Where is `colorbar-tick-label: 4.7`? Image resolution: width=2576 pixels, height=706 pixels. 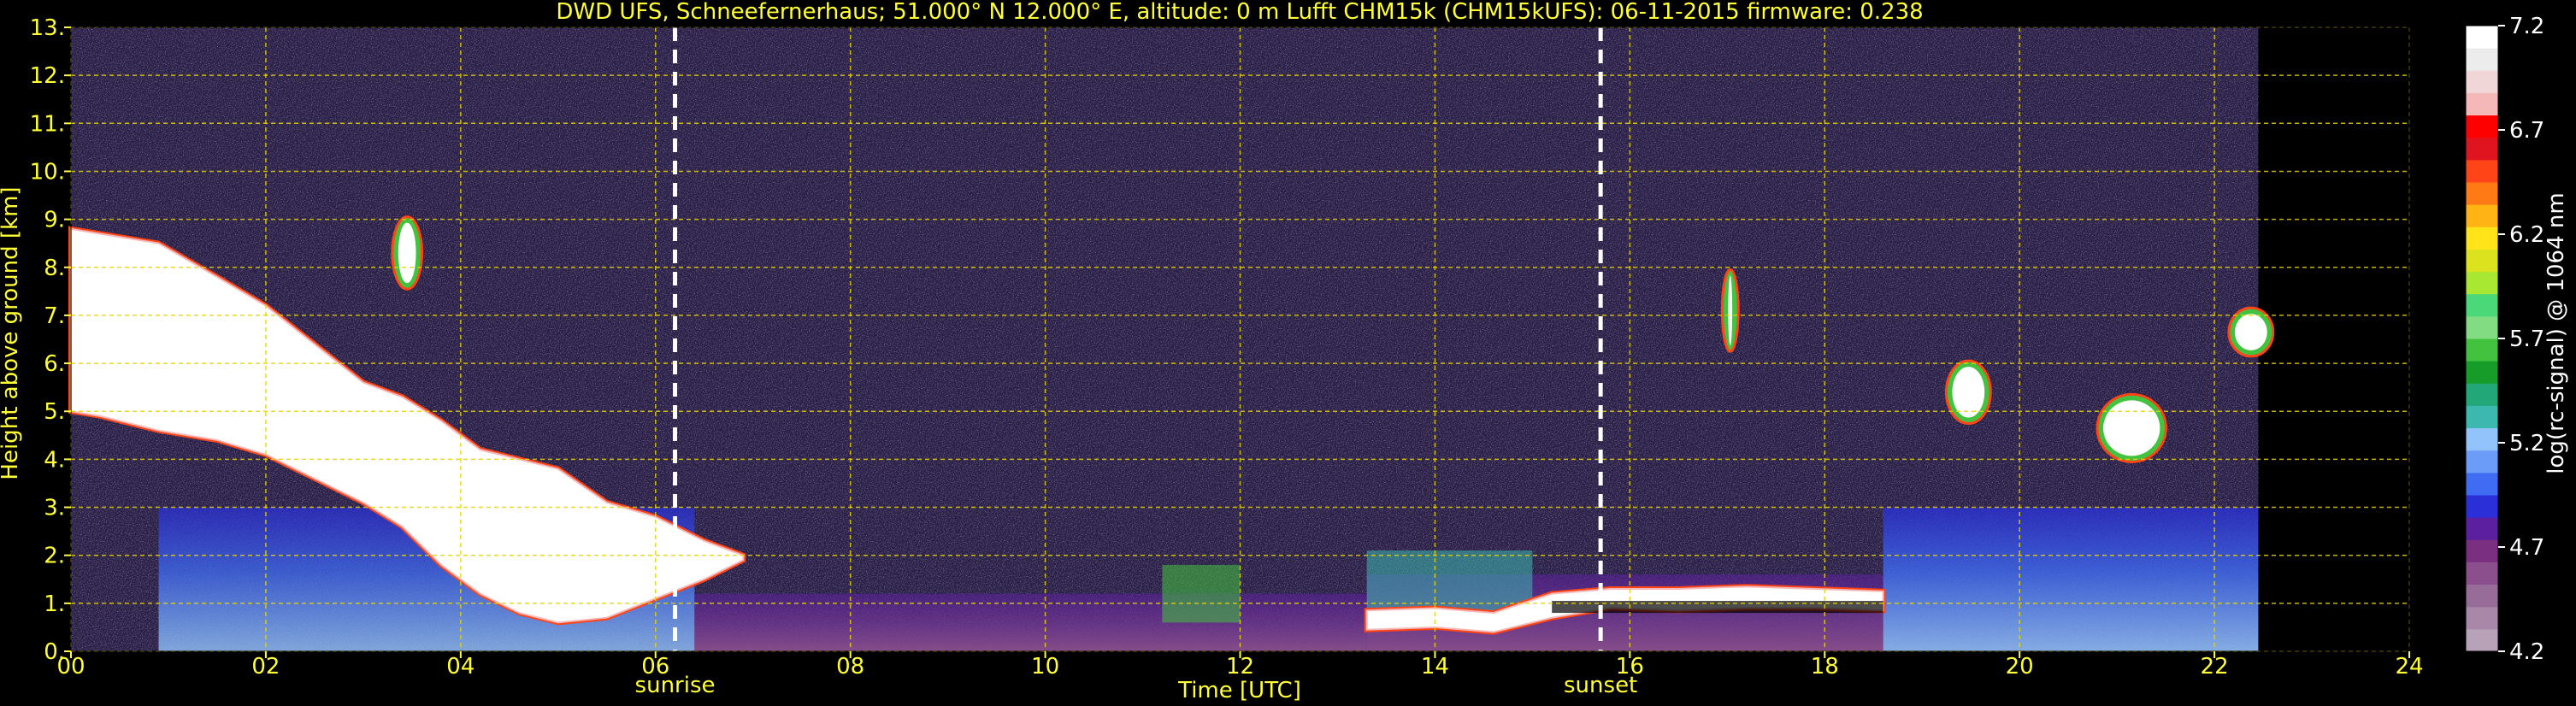
colorbar-tick-label: 4.7 is located at coordinates (2526, 548).